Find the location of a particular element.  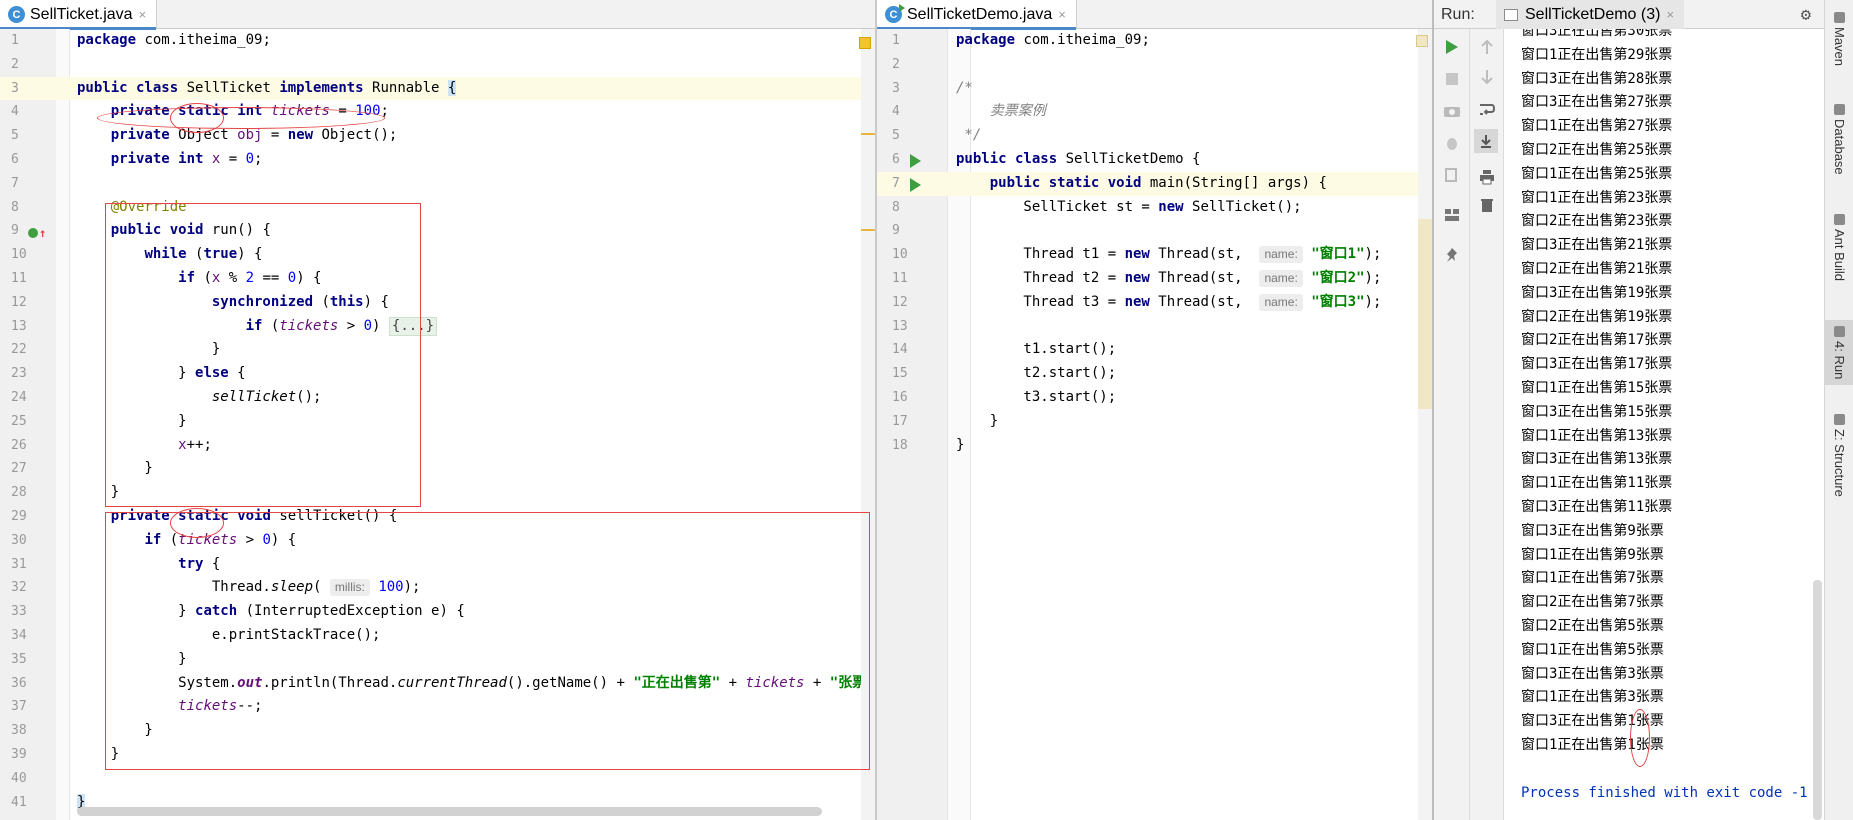

warning-marker-icon is located at coordinates (865, 43).